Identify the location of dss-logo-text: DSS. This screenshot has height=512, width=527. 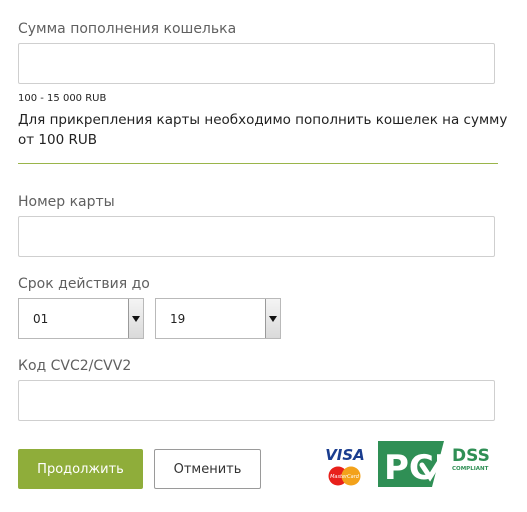
(471, 456).